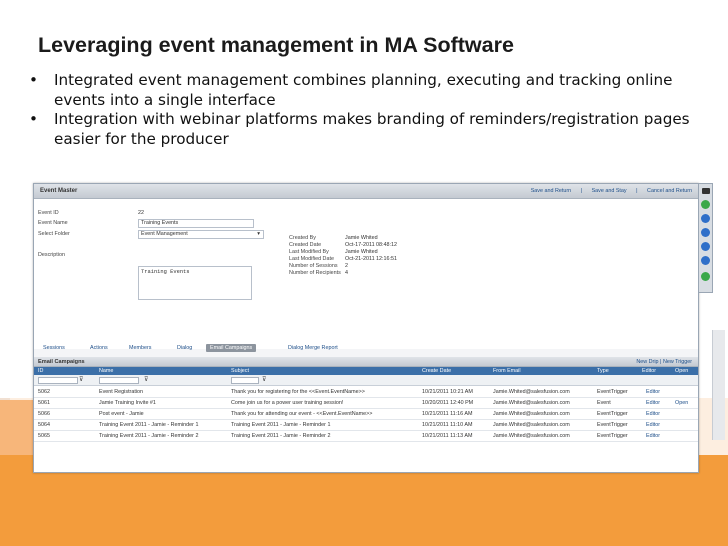 The height and width of the screenshot is (546, 728). Describe the element at coordinates (343, 259) in the screenshot. I see `meta-row: Last Modified Date Oct-21-2011 12:16:51` at that location.